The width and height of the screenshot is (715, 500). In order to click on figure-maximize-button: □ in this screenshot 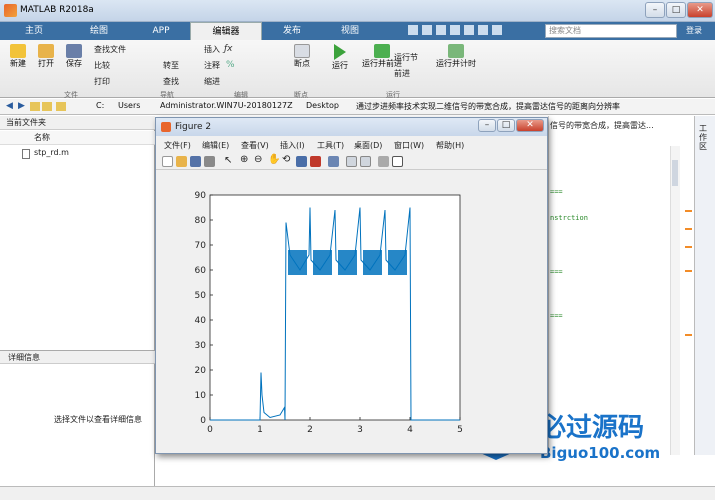, I will do `click(506, 125)`.